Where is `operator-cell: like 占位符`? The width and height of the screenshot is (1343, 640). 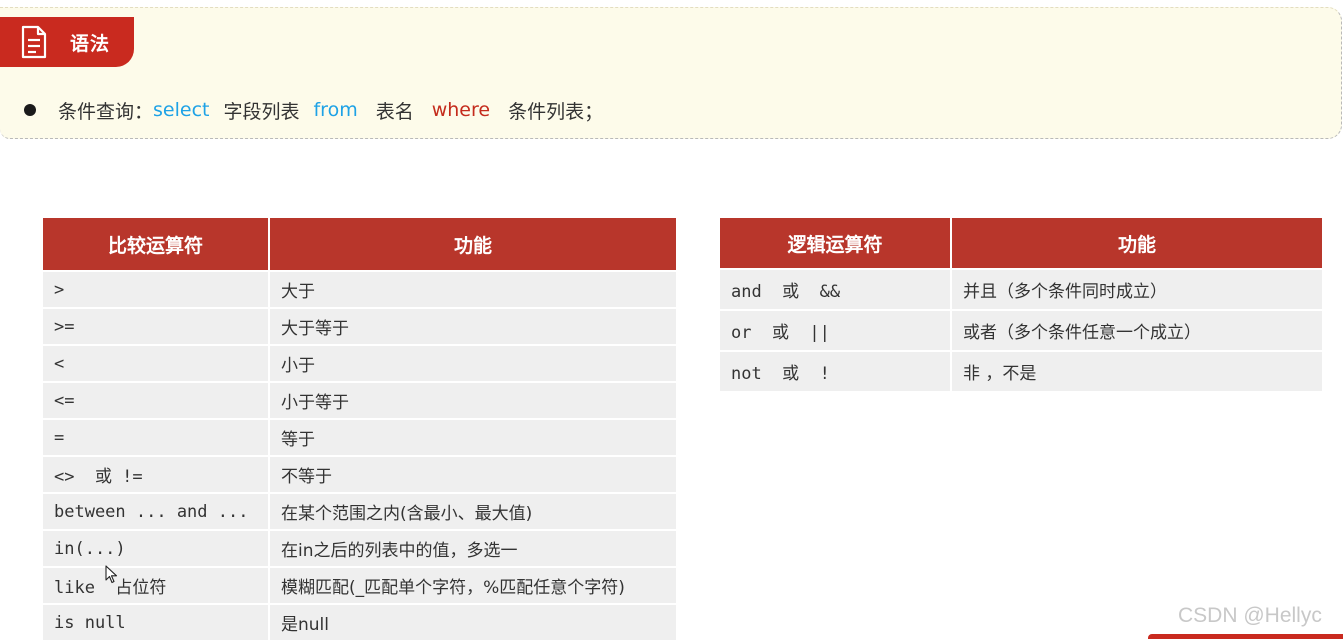
operator-cell: like 占位符 is located at coordinates (155, 585).